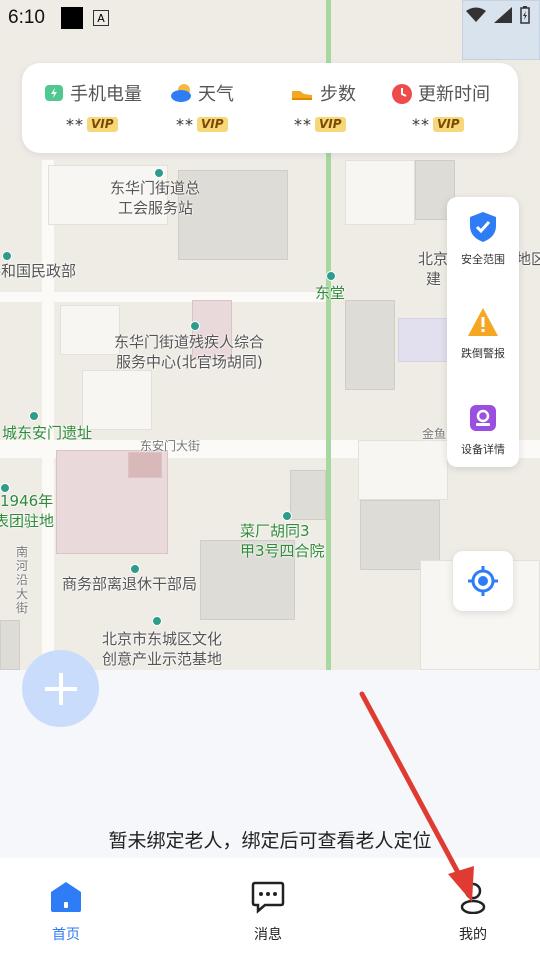 The height and width of the screenshot is (960, 540). Describe the element at coordinates (476, 14) in the screenshot. I see `wifi-icon` at that location.